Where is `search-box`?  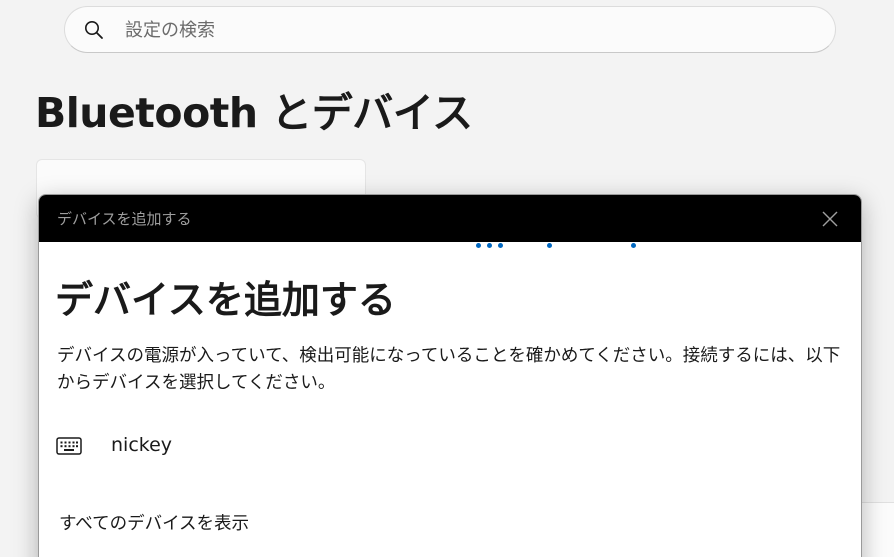 search-box is located at coordinates (450, 29).